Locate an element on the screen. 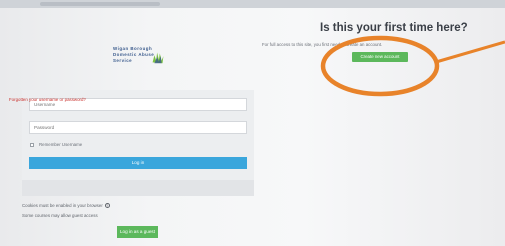 The image size is (505, 246). site-logo: Wigan Borough Domestic Abuse Service is located at coordinates (144, 58).